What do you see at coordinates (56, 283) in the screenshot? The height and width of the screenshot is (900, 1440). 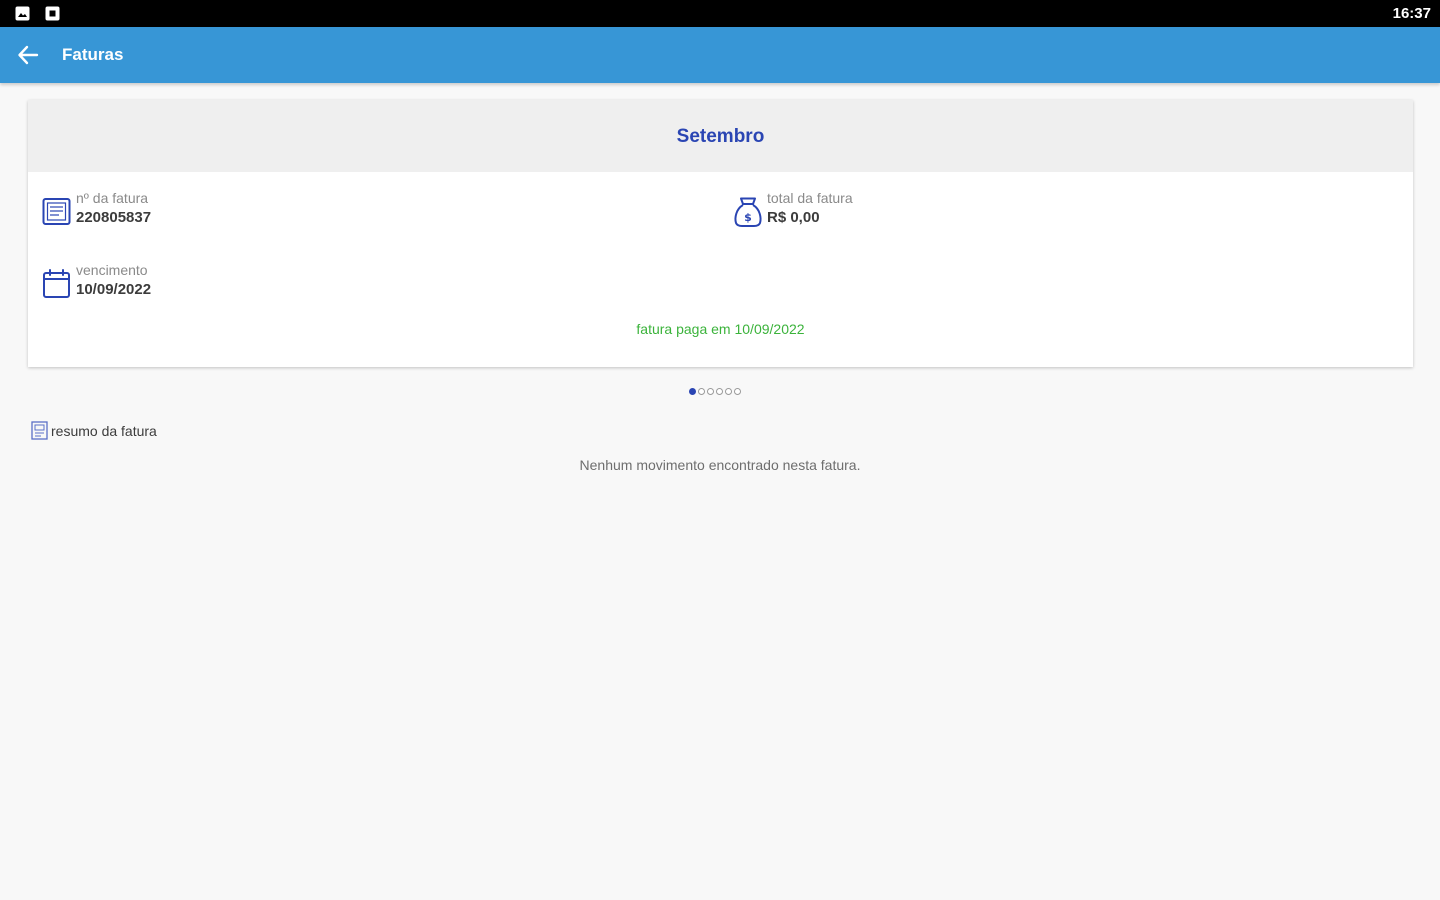 I see `calendar-icon` at bounding box center [56, 283].